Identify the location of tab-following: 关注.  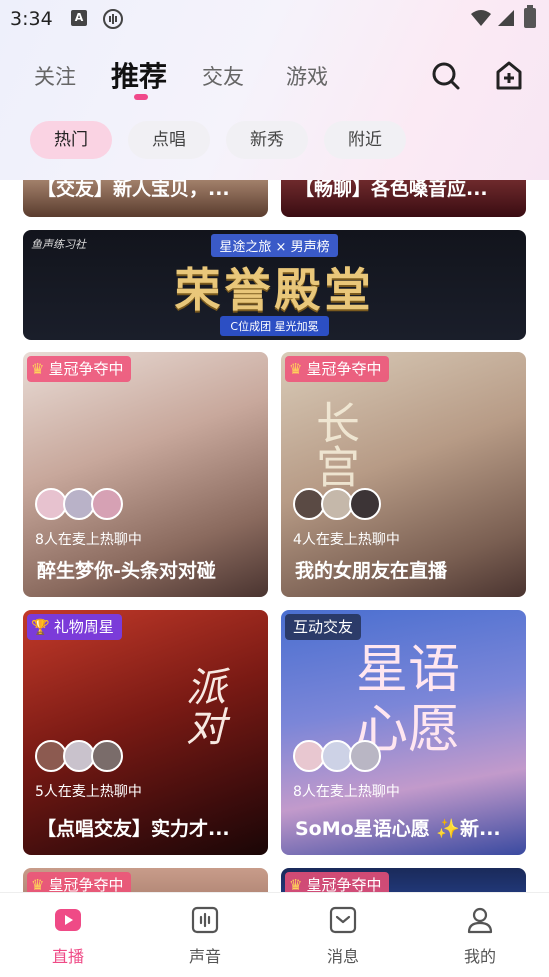
(55, 76).